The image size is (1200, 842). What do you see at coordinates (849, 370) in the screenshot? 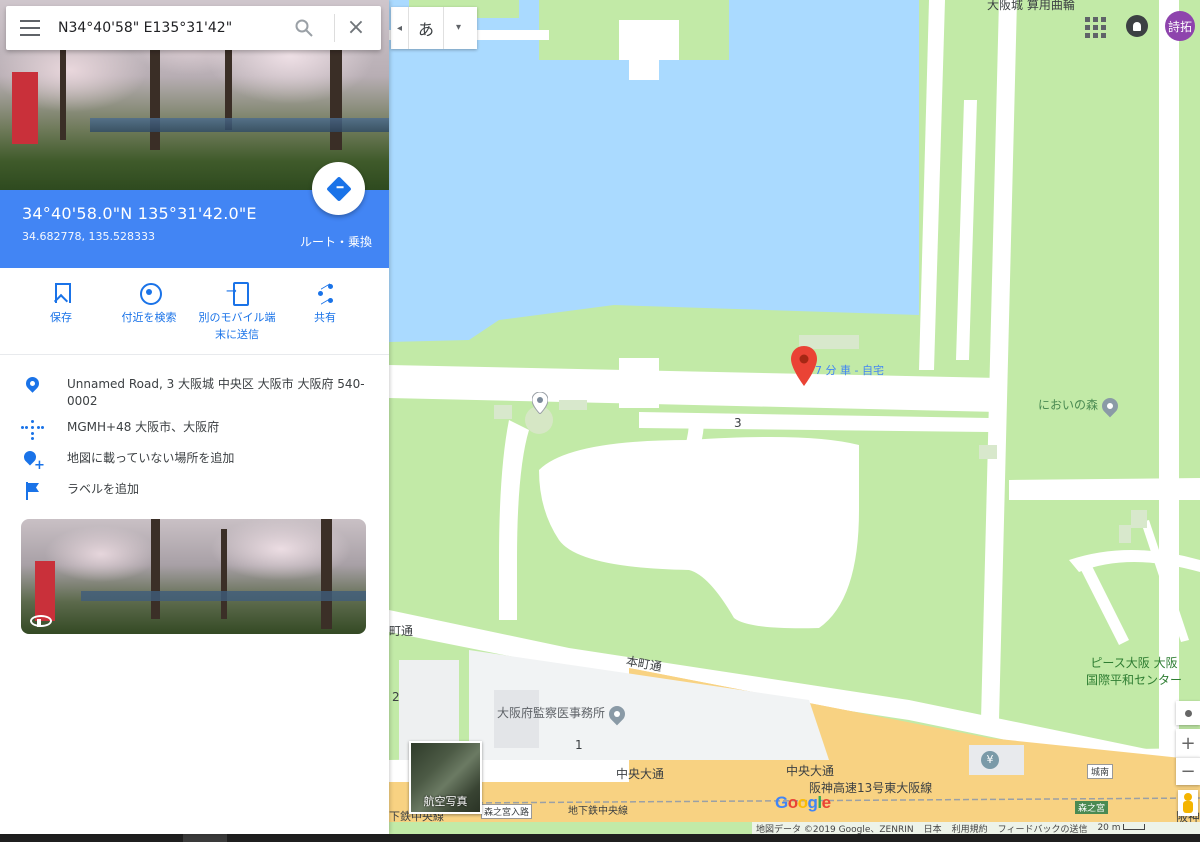
I see `route-hint: 7 分 車 - 自宅` at bounding box center [849, 370].